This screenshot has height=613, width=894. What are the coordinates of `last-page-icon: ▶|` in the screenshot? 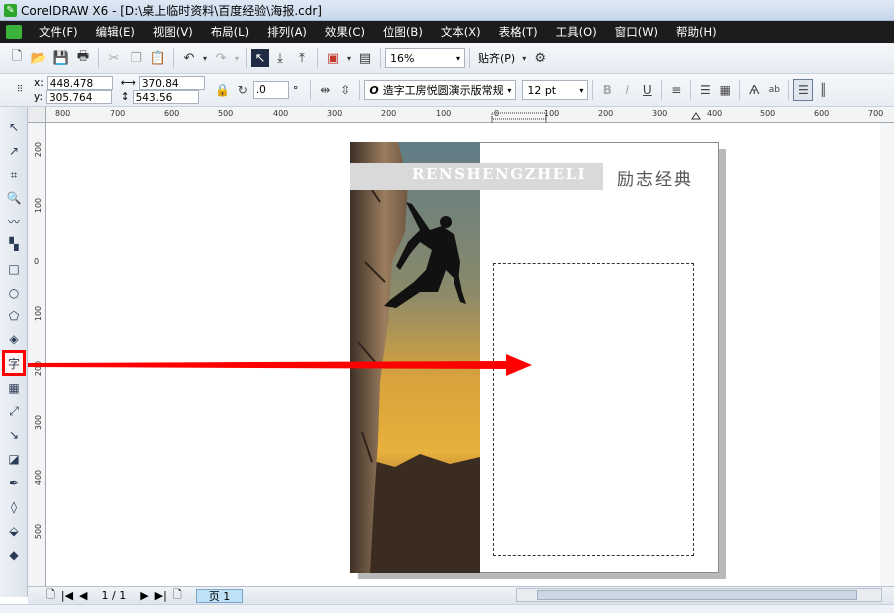 It's located at (161, 595).